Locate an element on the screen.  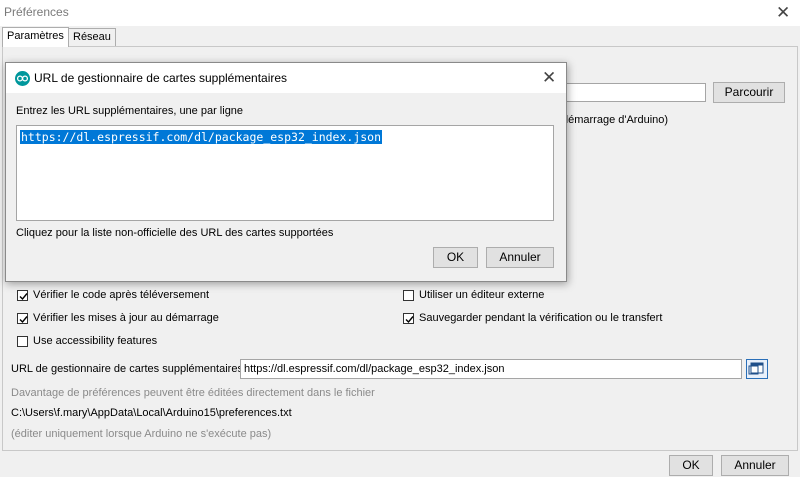
window-icon is located at coordinates (756, 368).